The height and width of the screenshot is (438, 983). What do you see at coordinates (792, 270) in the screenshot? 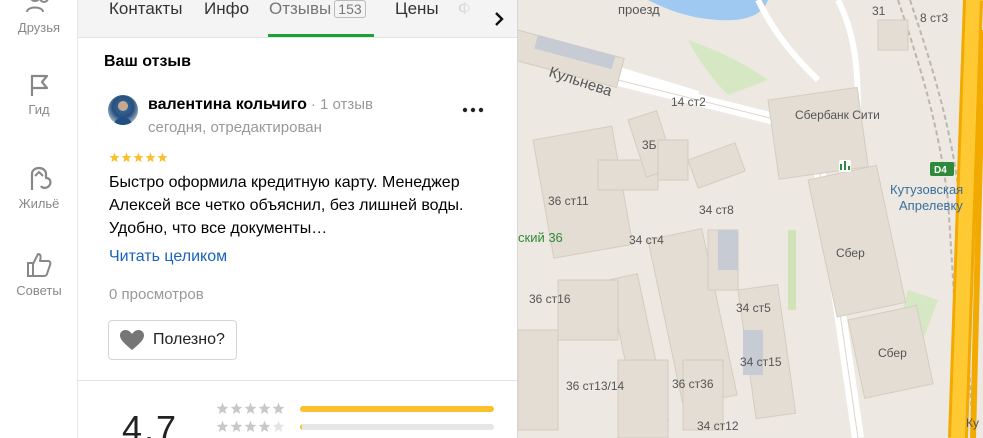
I see `park-strip` at bounding box center [792, 270].